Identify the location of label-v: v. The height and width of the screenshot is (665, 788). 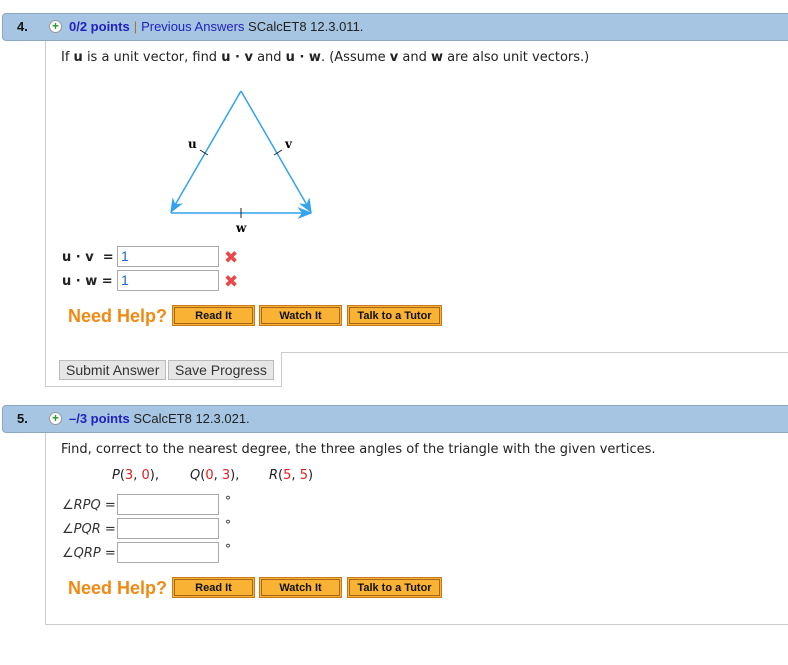
(288, 144).